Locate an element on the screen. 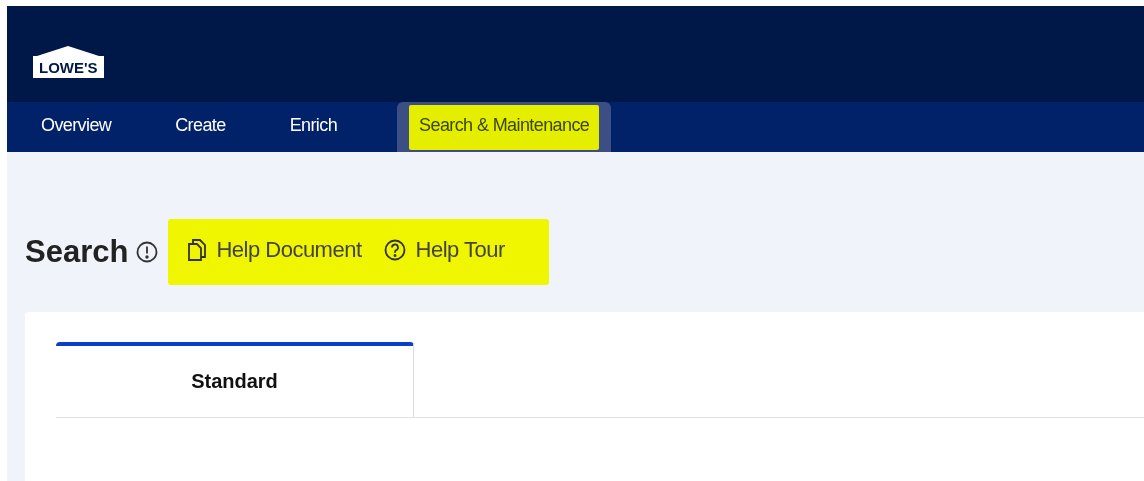  nav-tab: Search & Maintenance is located at coordinates (504, 127).